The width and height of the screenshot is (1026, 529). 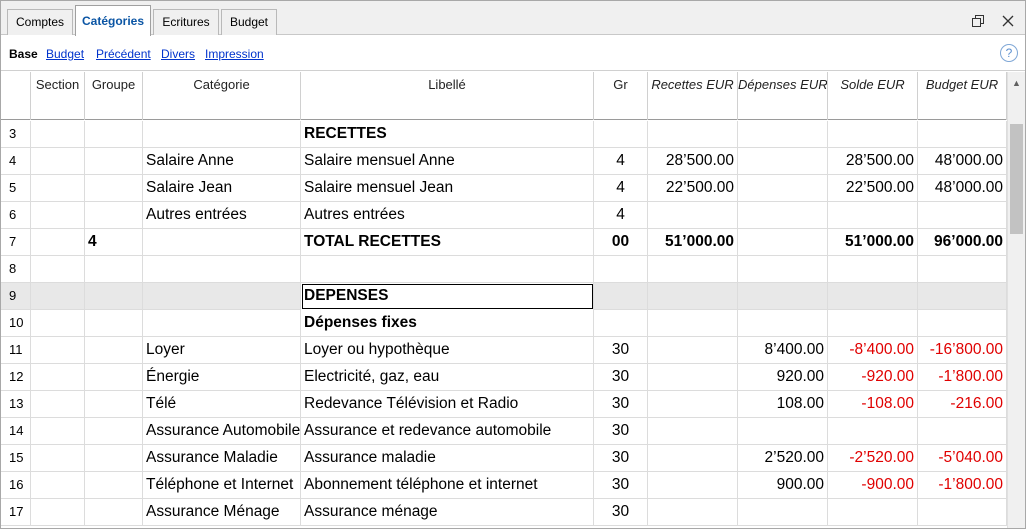 I want to click on column-header-depenses: Dépenses EUR, so click(x=783, y=96).